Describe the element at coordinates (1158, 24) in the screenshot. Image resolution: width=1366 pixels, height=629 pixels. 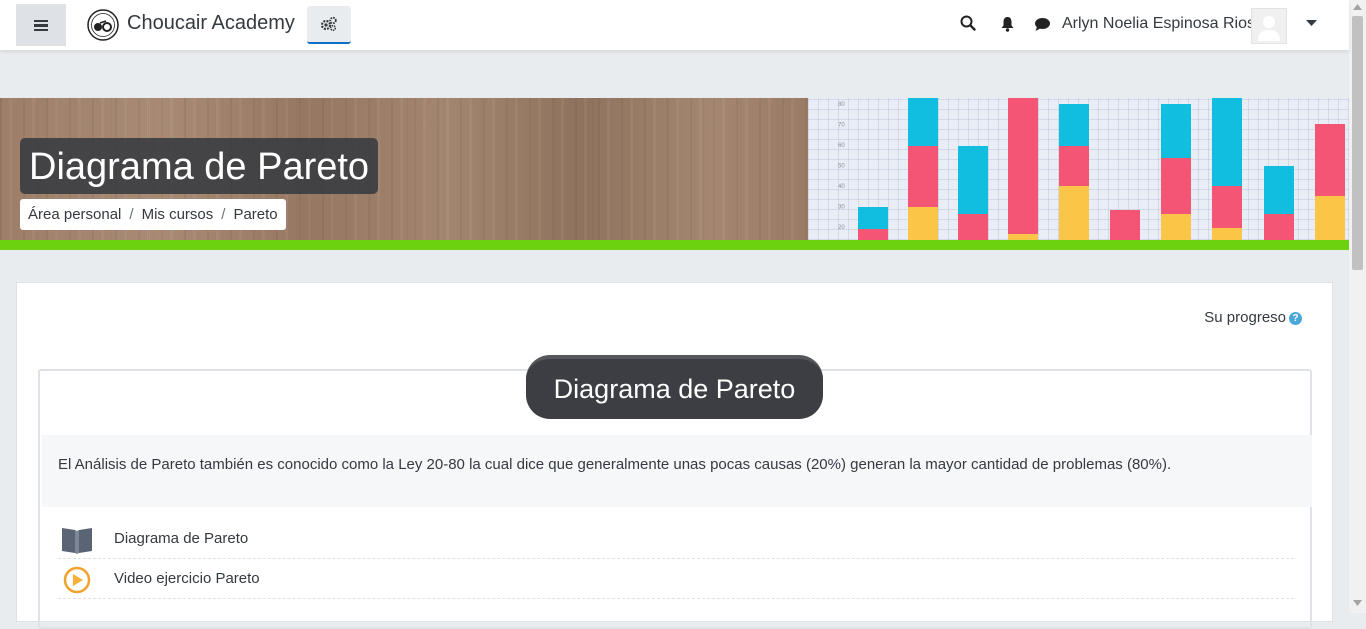
I see `user-menu-name: Arlyn Noelia Espinosa Rios` at that location.